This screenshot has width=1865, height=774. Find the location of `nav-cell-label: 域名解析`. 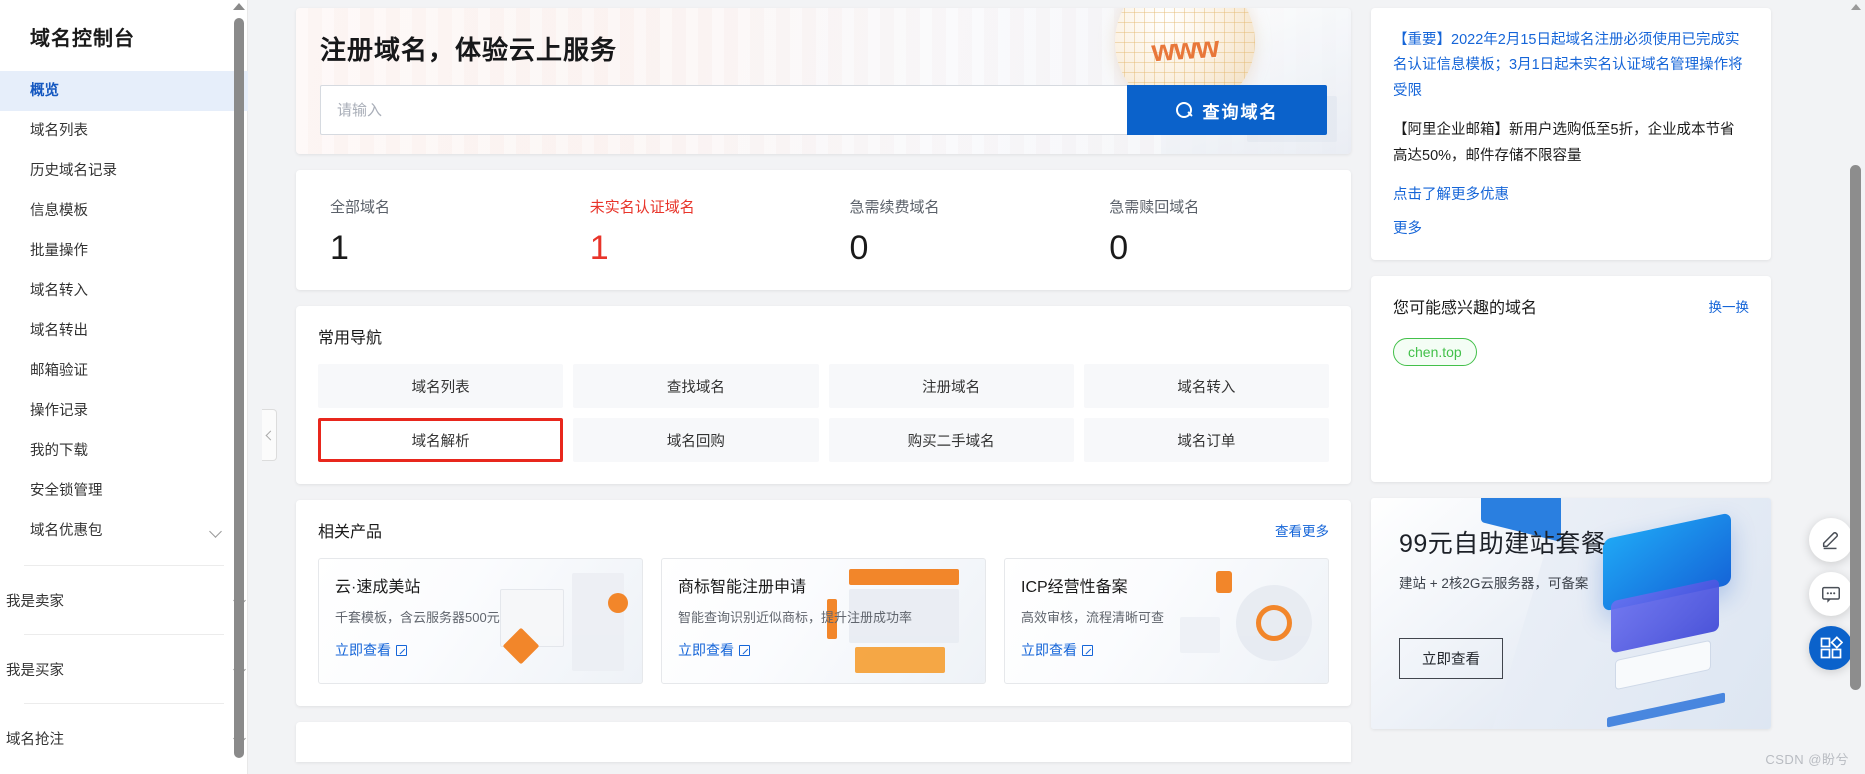

nav-cell-label: 域名解析 is located at coordinates (440, 441).